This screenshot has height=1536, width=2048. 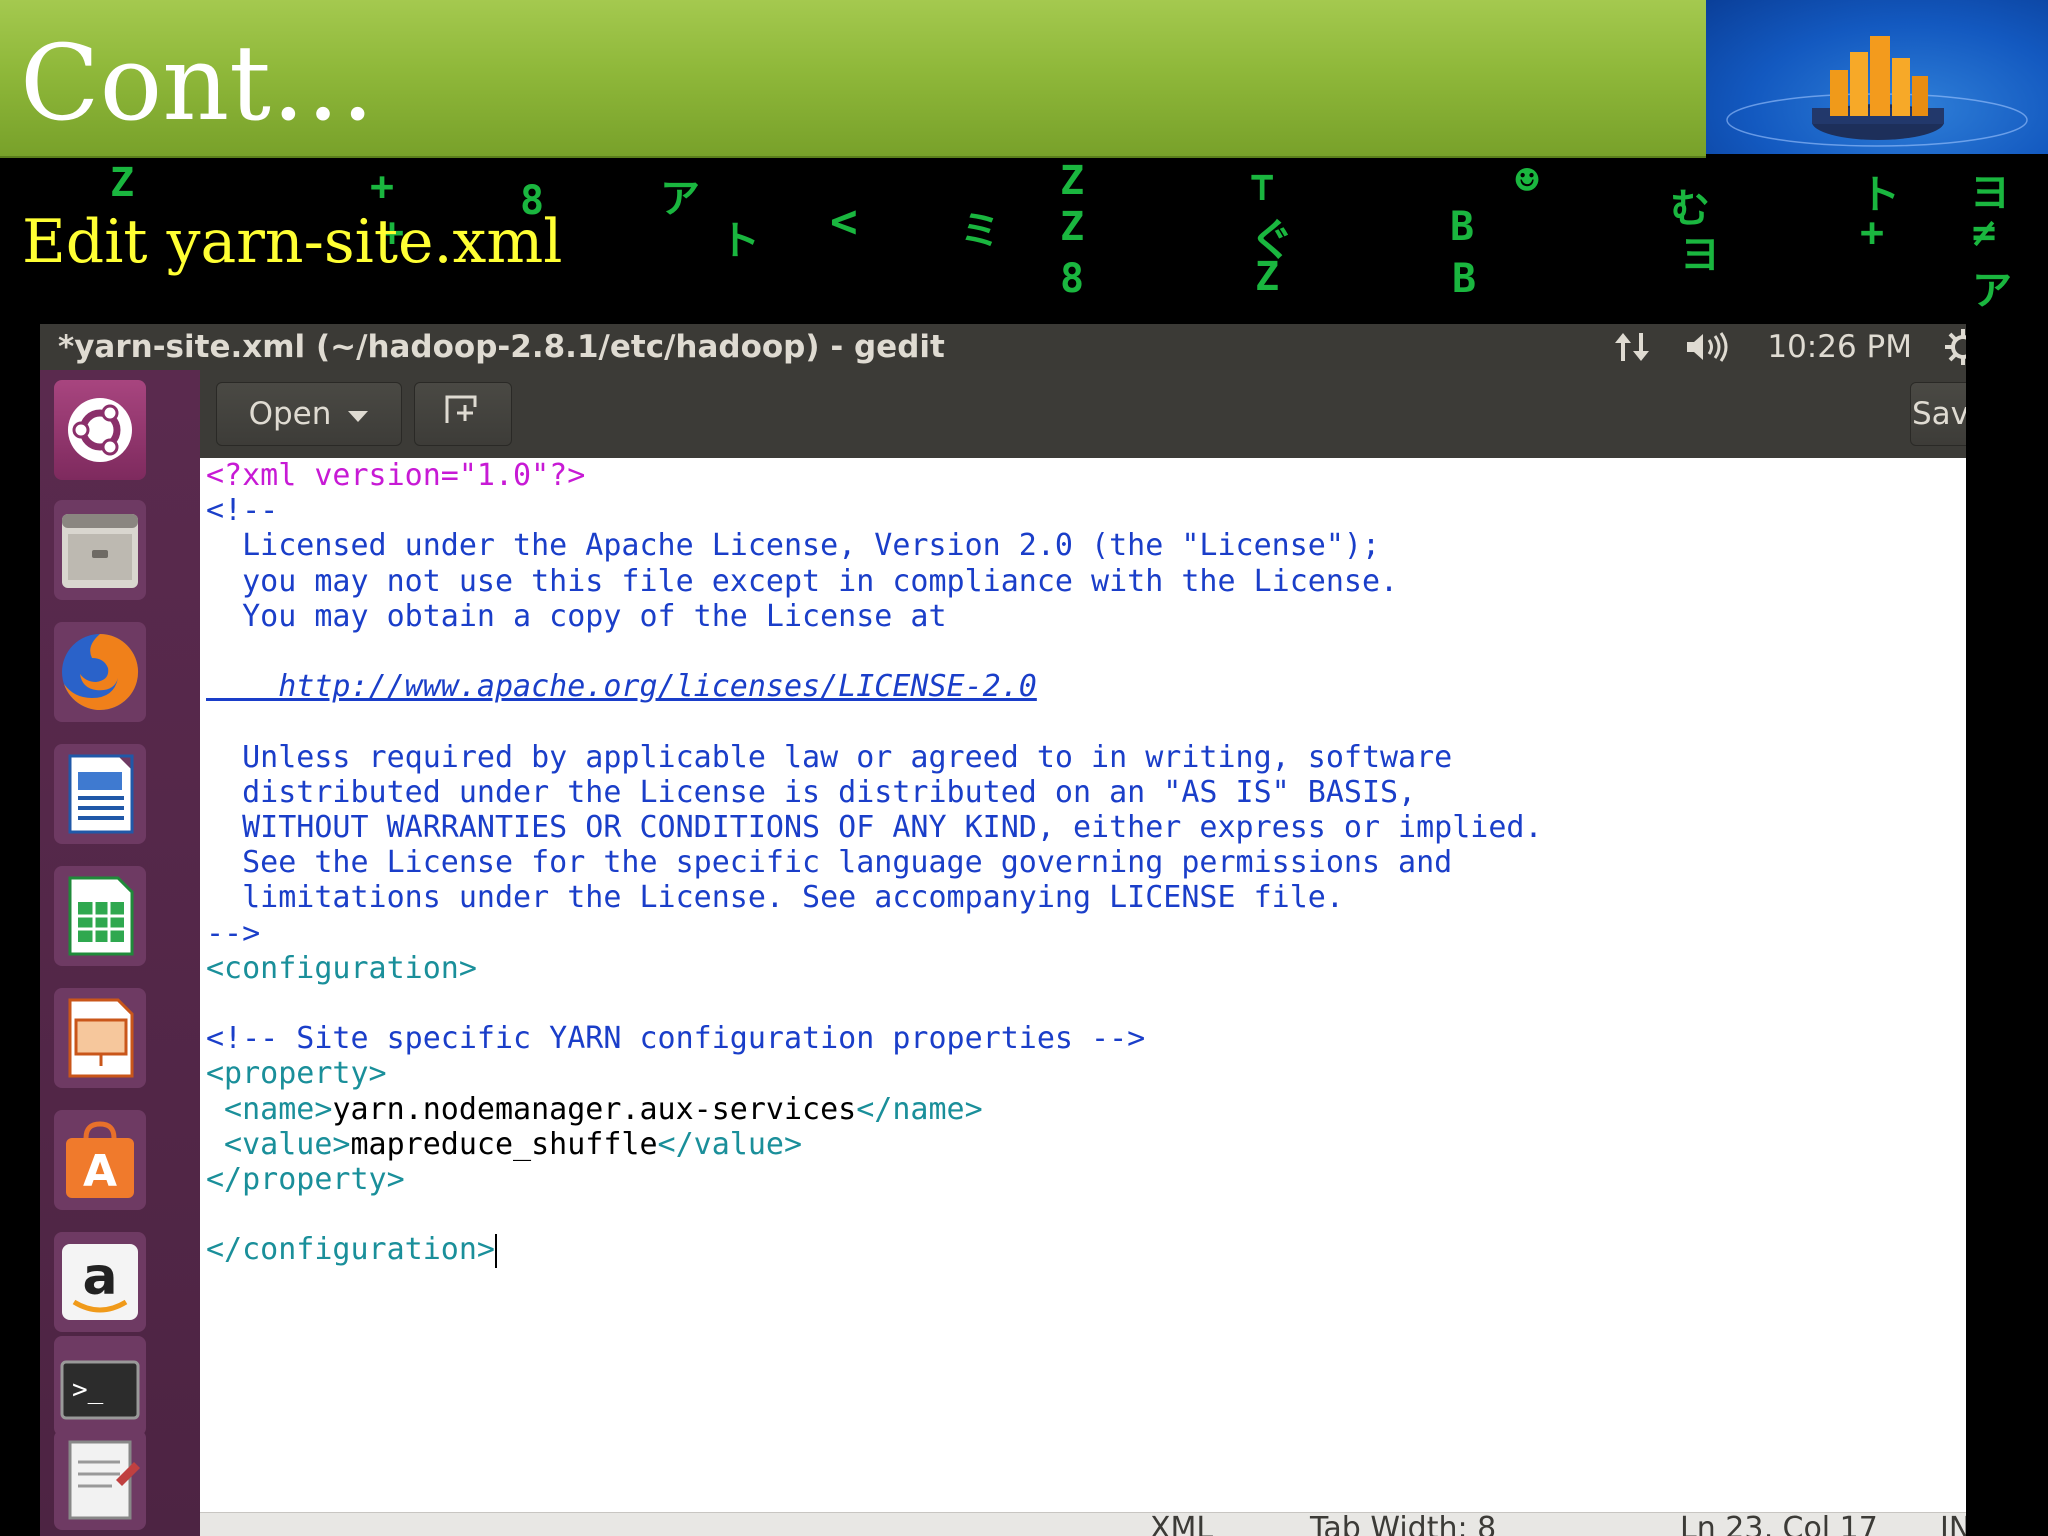 I want to click on amazon-icon: a, so click(x=100, y=1282).